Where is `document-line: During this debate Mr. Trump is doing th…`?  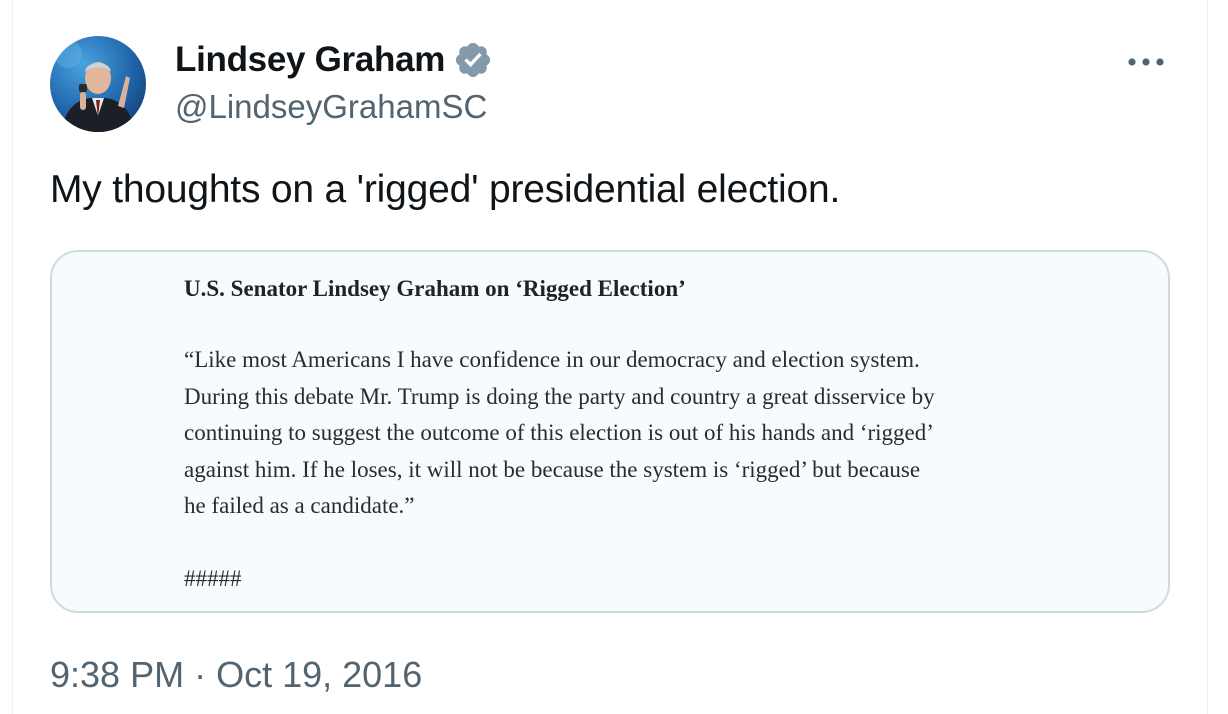
document-line: During this debate Mr. Trump is doing th… is located at coordinates (559, 396).